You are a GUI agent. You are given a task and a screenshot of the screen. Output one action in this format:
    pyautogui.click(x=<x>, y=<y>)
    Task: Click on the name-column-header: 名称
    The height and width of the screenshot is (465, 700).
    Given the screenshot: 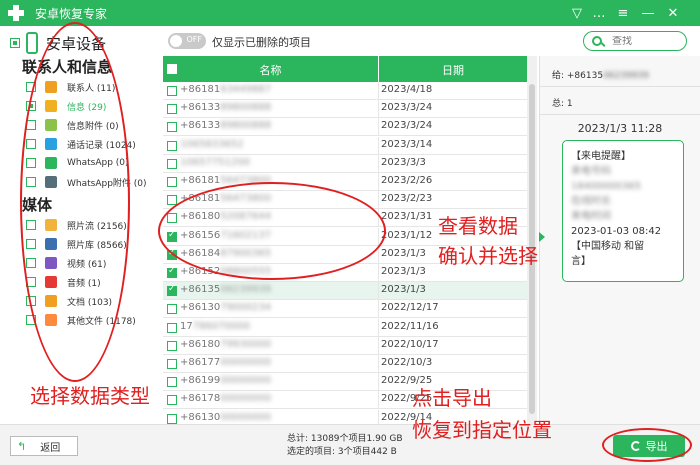 What is the action you would take?
    pyautogui.click(x=270, y=70)
    